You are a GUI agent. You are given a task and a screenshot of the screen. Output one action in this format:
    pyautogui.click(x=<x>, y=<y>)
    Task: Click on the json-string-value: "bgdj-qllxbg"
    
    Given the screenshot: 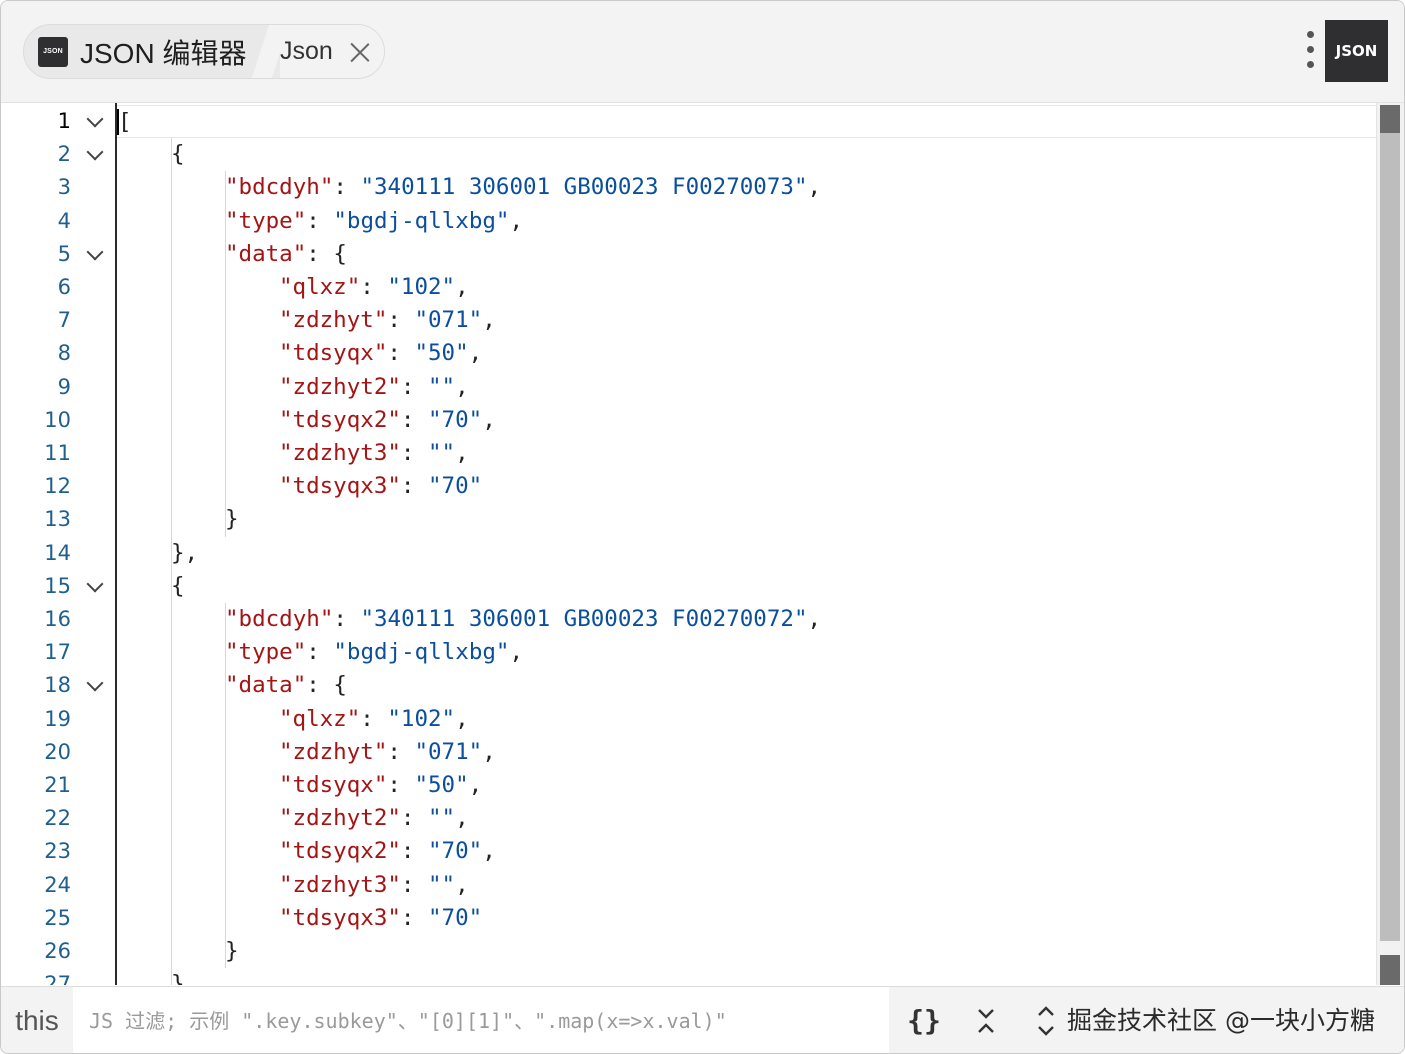 What is the action you would take?
    pyautogui.click(x=421, y=652)
    